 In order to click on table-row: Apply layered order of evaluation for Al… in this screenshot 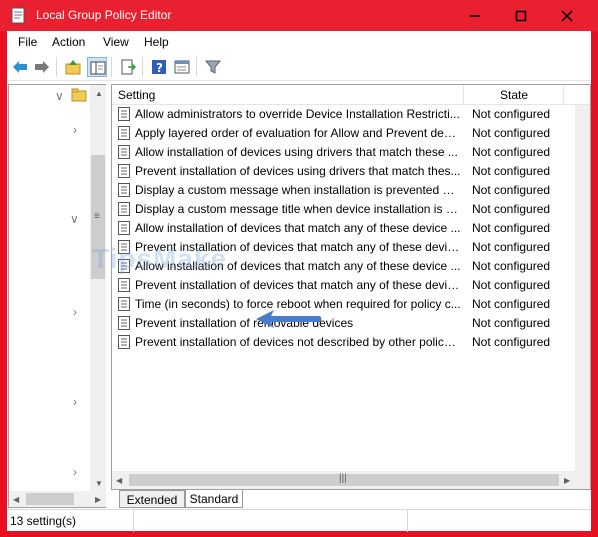, I will do `click(344, 133)`.